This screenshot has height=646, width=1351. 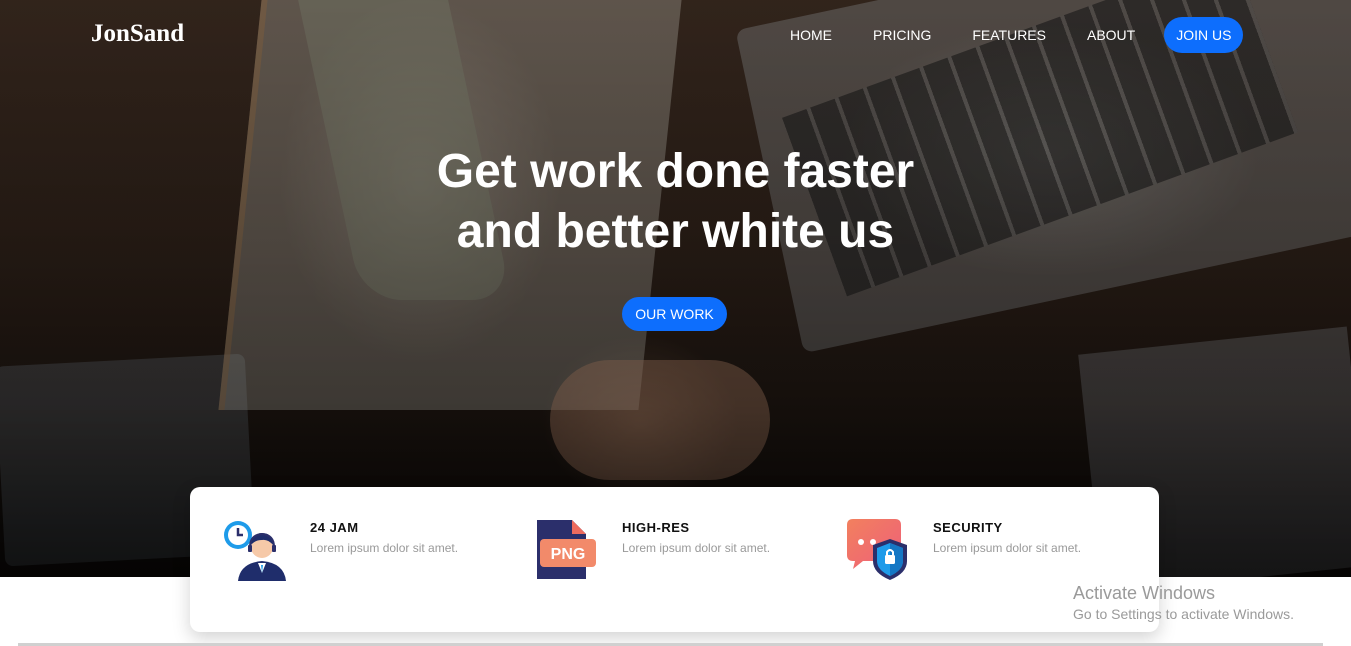 What do you see at coordinates (1144, 593) in the screenshot?
I see `watermark-title: Activate Windows` at bounding box center [1144, 593].